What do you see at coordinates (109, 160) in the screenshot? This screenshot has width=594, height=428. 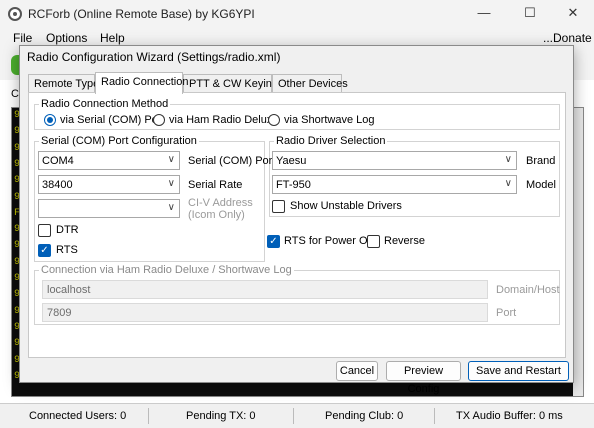 I see `serial-port-select: COM4 ∨` at bounding box center [109, 160].